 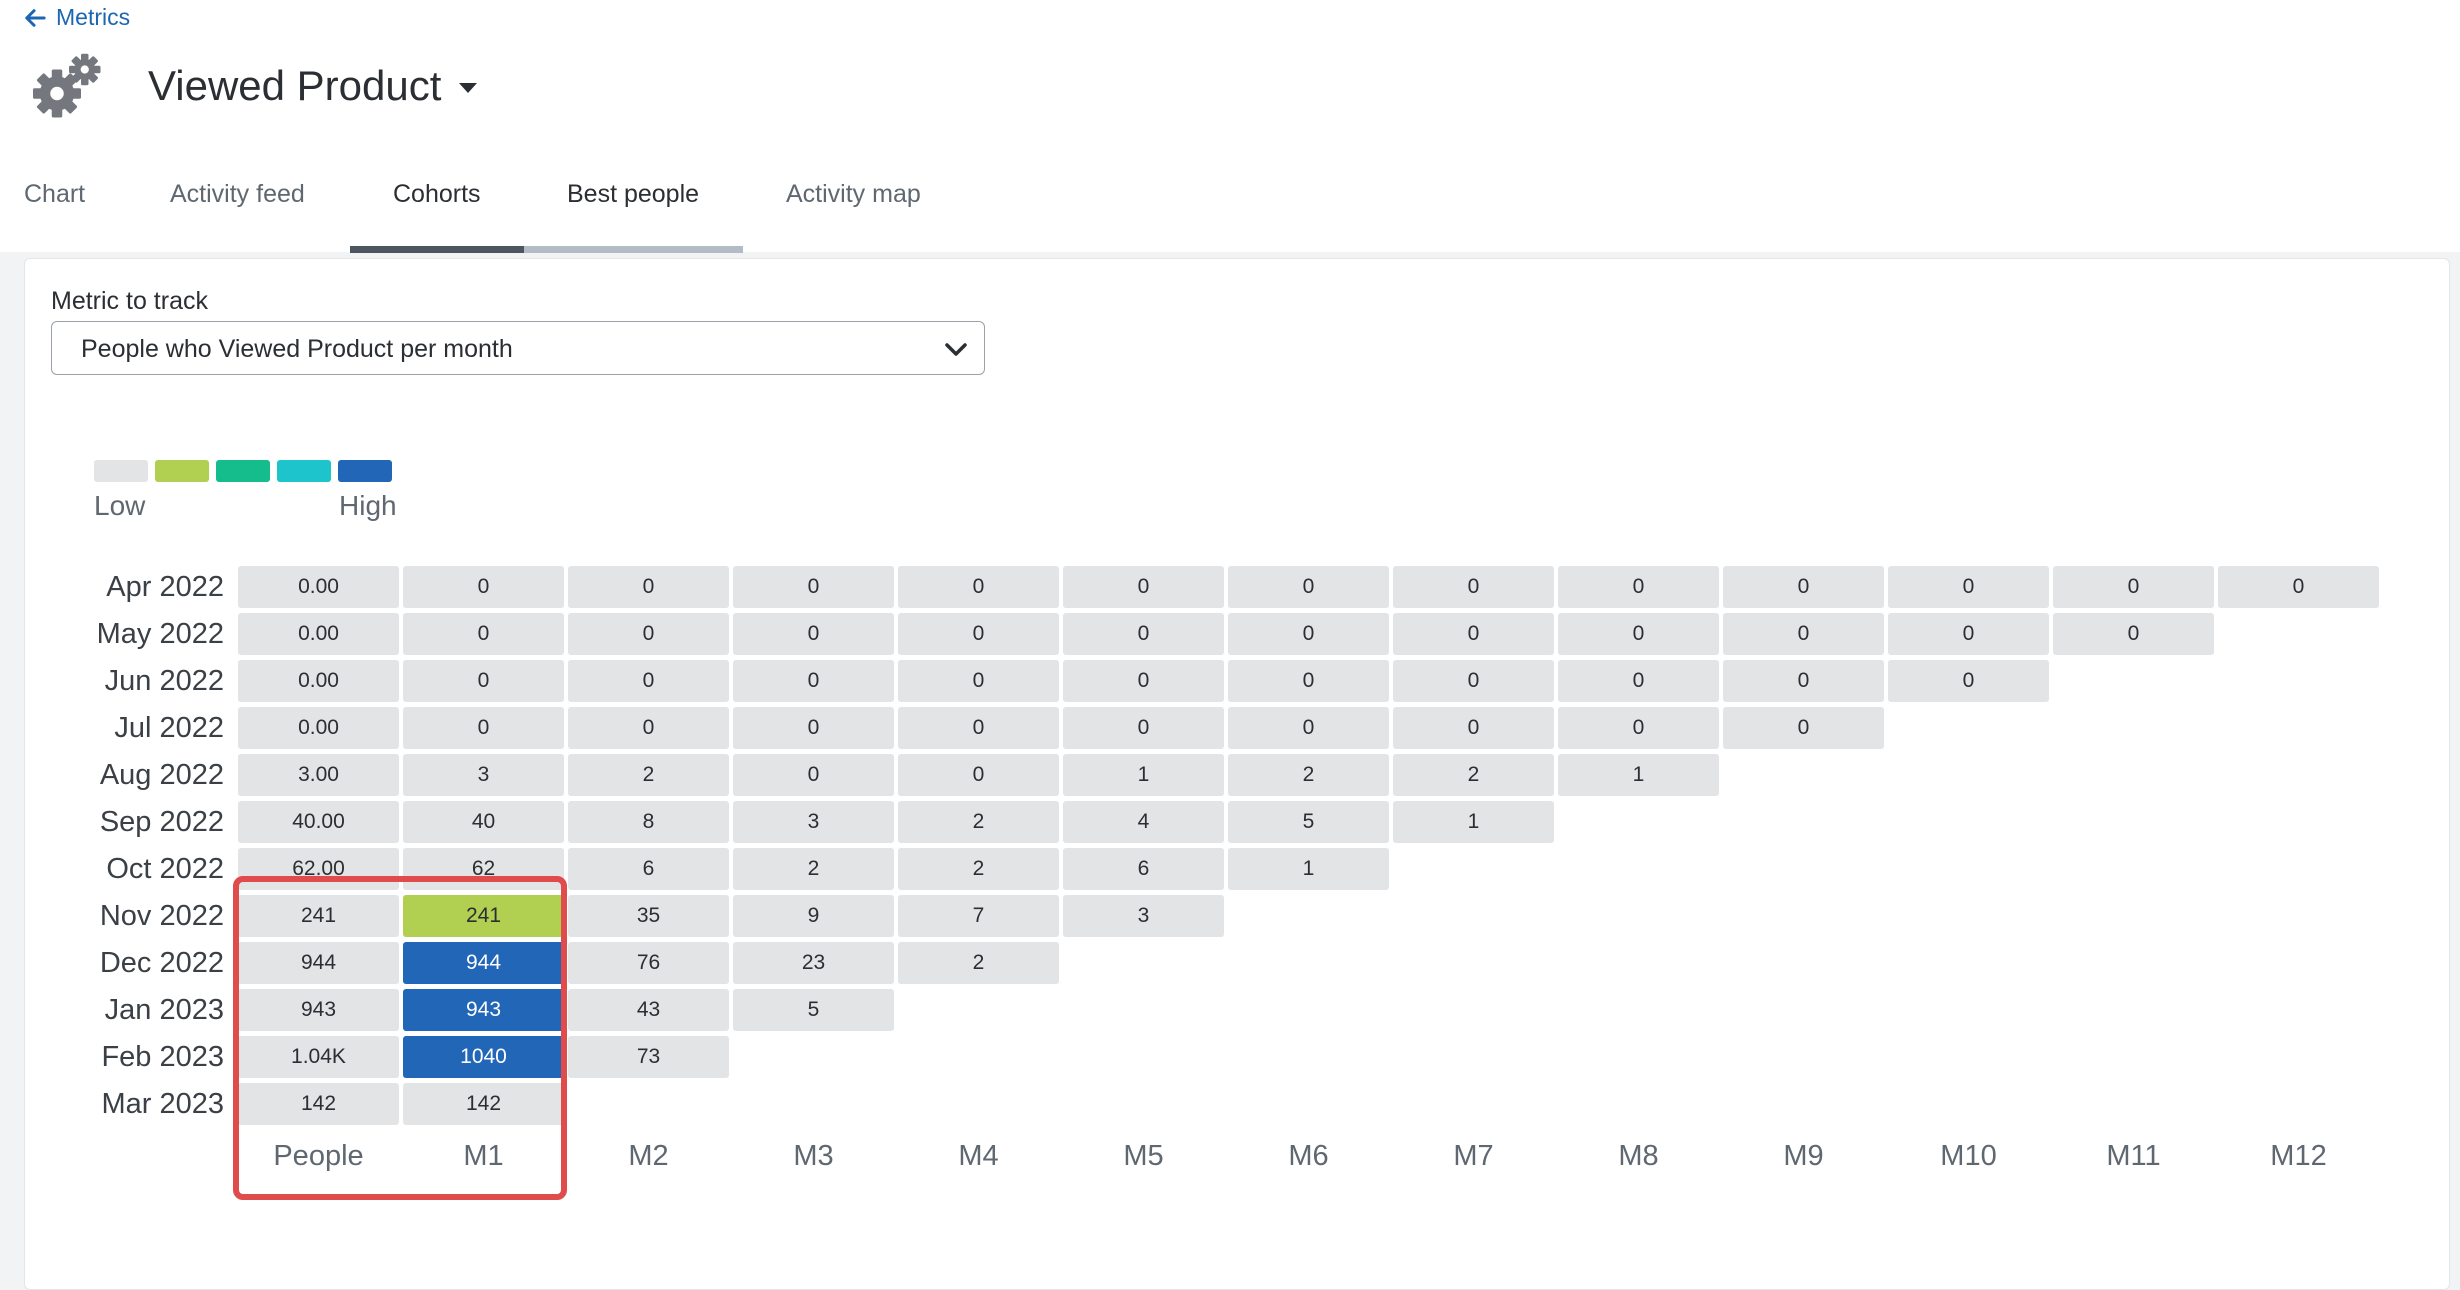 What do you see at coordinates (633, 249) in the screenshot?
I see `tab-best-people-underline` at bounding box center [633, 249].